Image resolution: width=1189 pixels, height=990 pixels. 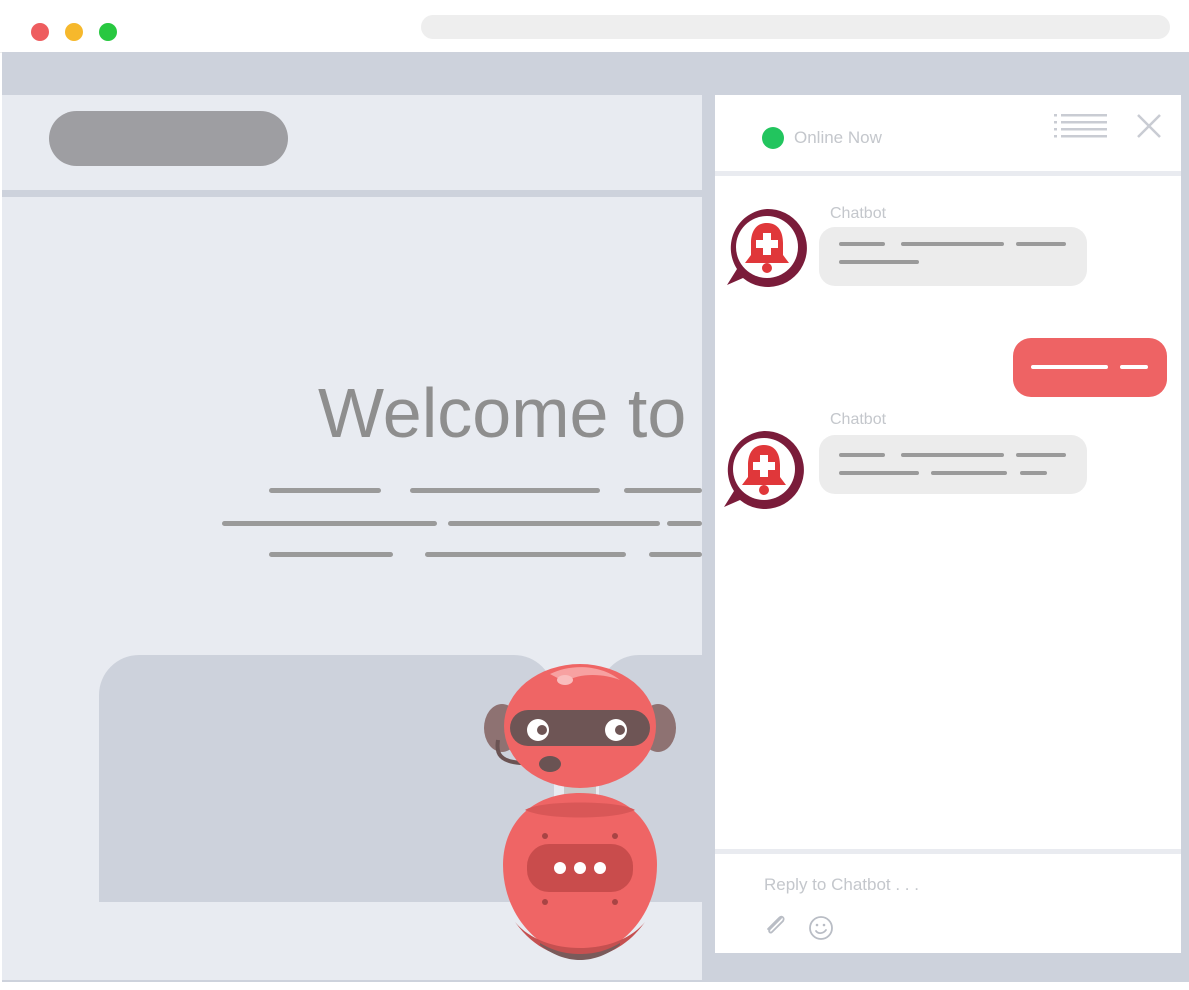 I want to click on robot-mascot-icon, so click(x=580, y=812).